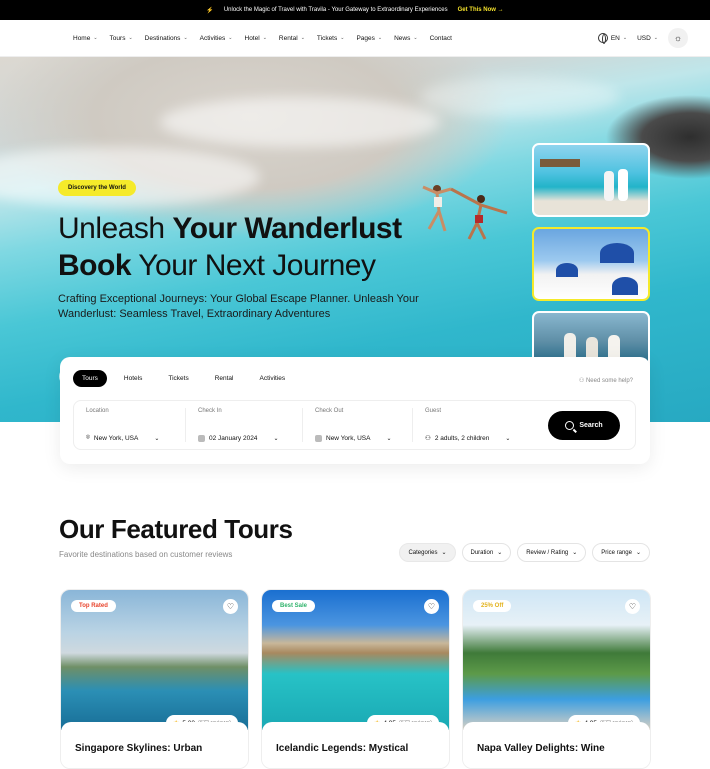 The height and width of the screenshot is (769, 710). Describe the element at coordinates (547, 552) in the screenshot. I see `filter-label: Review / Rating` at that location.